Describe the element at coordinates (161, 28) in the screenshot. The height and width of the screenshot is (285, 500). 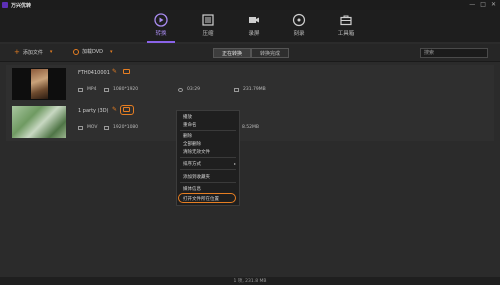
I see `tab-convert: 转换` at that location.